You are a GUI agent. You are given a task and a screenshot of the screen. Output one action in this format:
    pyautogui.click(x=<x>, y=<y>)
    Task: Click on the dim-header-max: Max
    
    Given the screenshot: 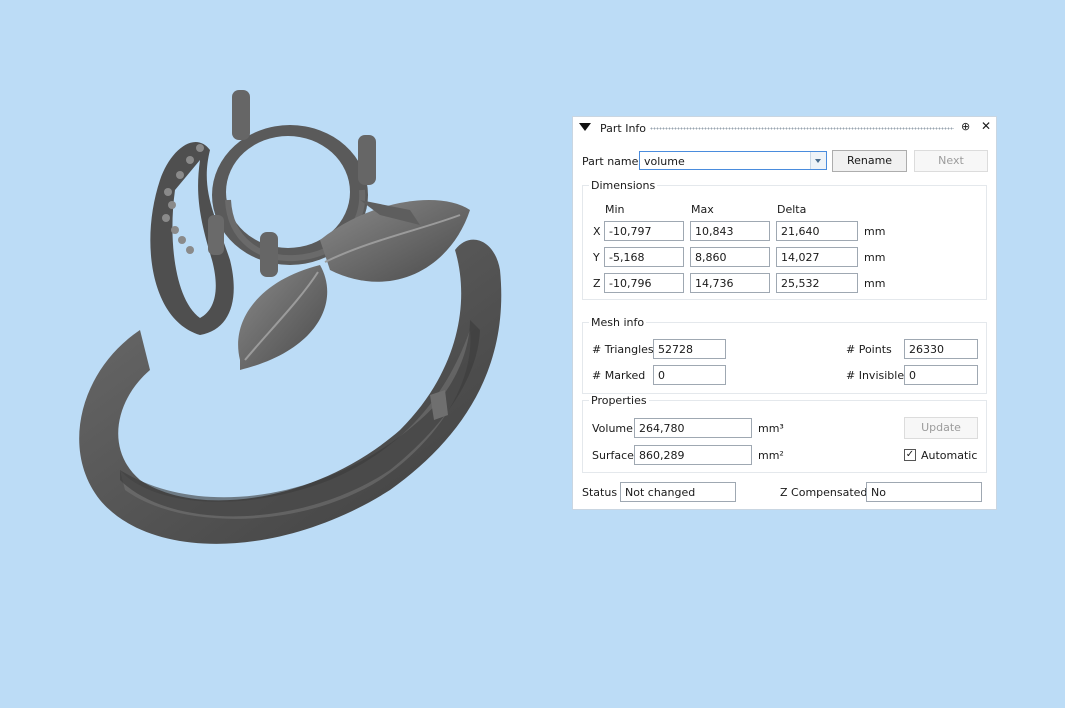 What is the action you would take?
    pyautogui.click(x=702, y=209)
    